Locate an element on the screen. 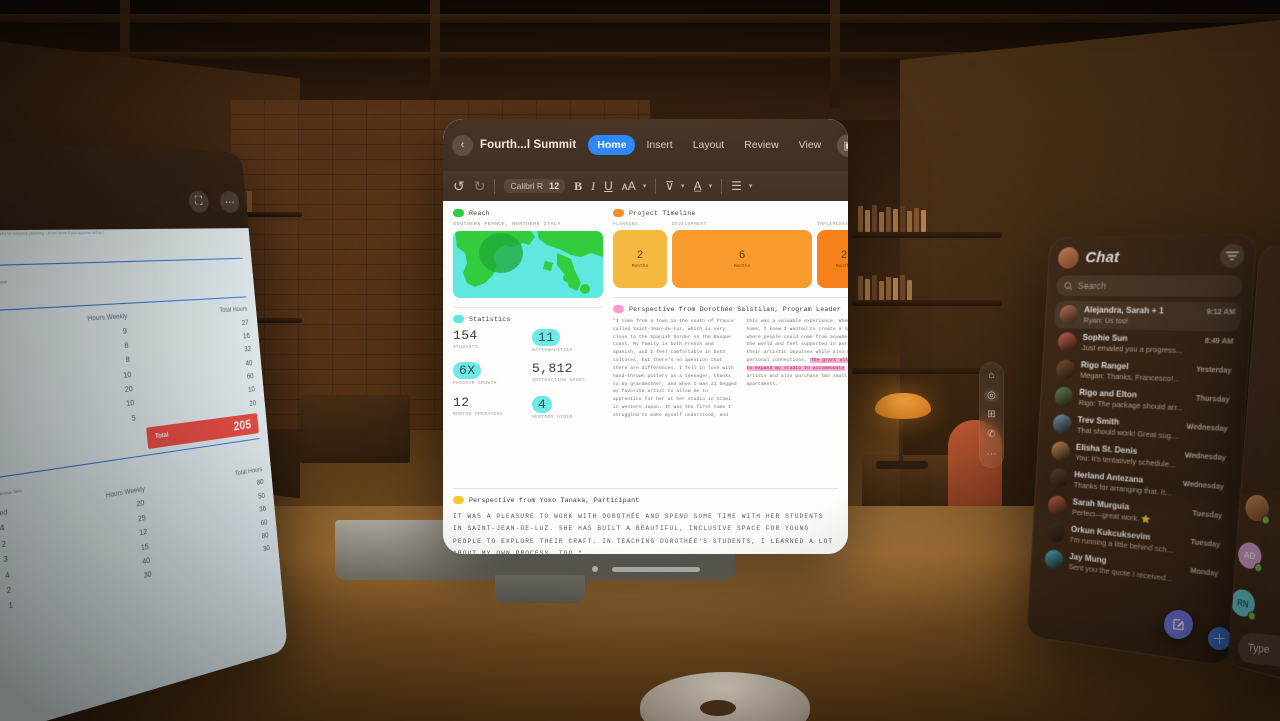 The width and height of the screenshot is (1280, 721). stat-label: MONTHS OPERATING is located at coordinates (478, 414).